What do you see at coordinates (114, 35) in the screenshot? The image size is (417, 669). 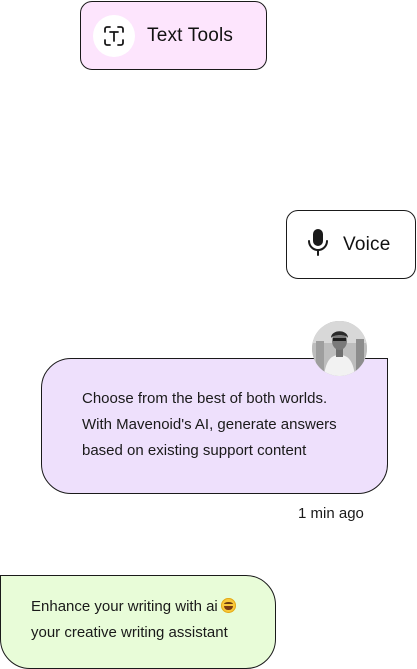 I see `text-scan-icon` at bounding box center [114, 35].